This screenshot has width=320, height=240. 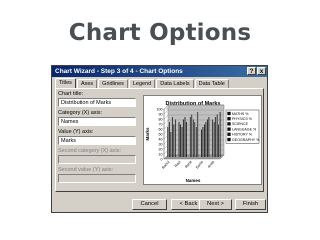 I want to click on second-category-x-label: Second category (X) axis:, so click(x=89, y=151).